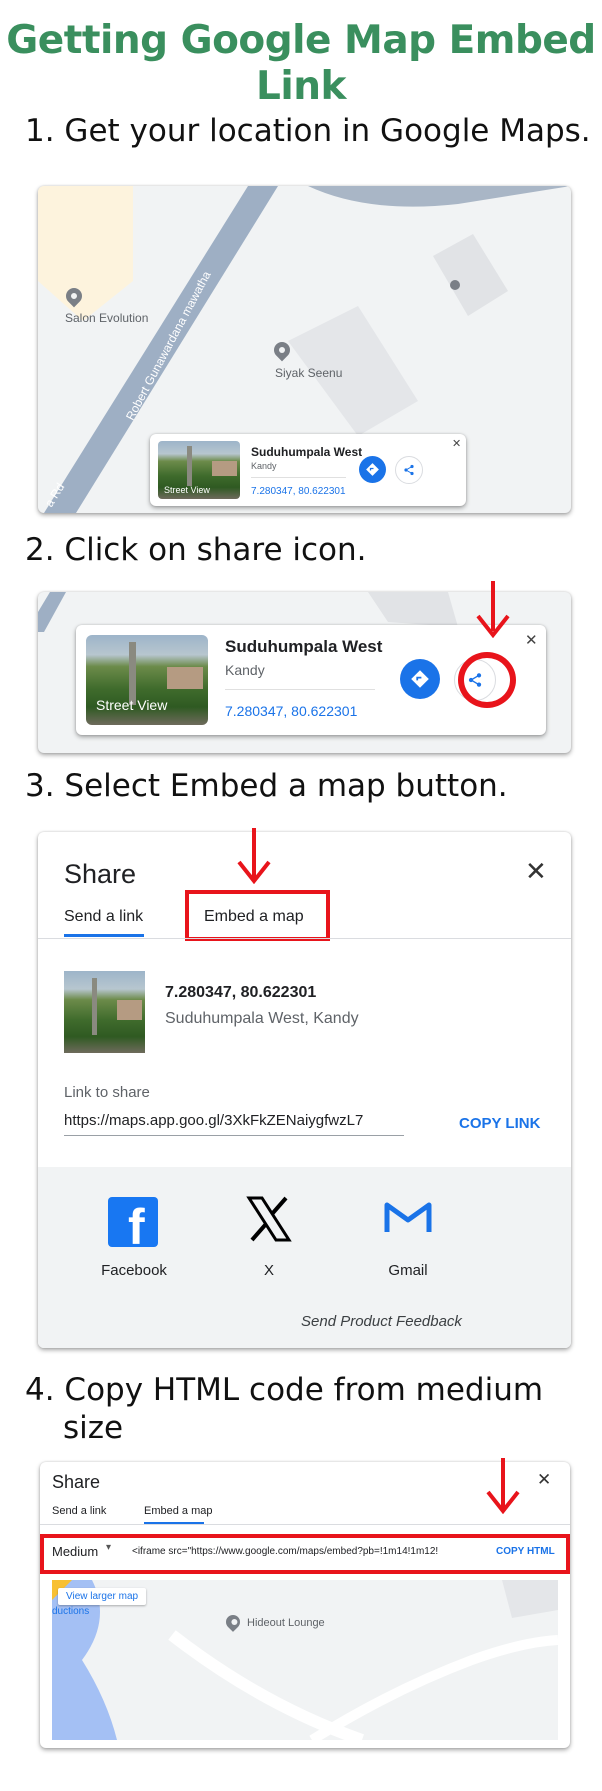 This screenshot has height=1791, width=602. Describe the element at coordinates (439, 196) in the screenshot. I see `water-area` at that location.